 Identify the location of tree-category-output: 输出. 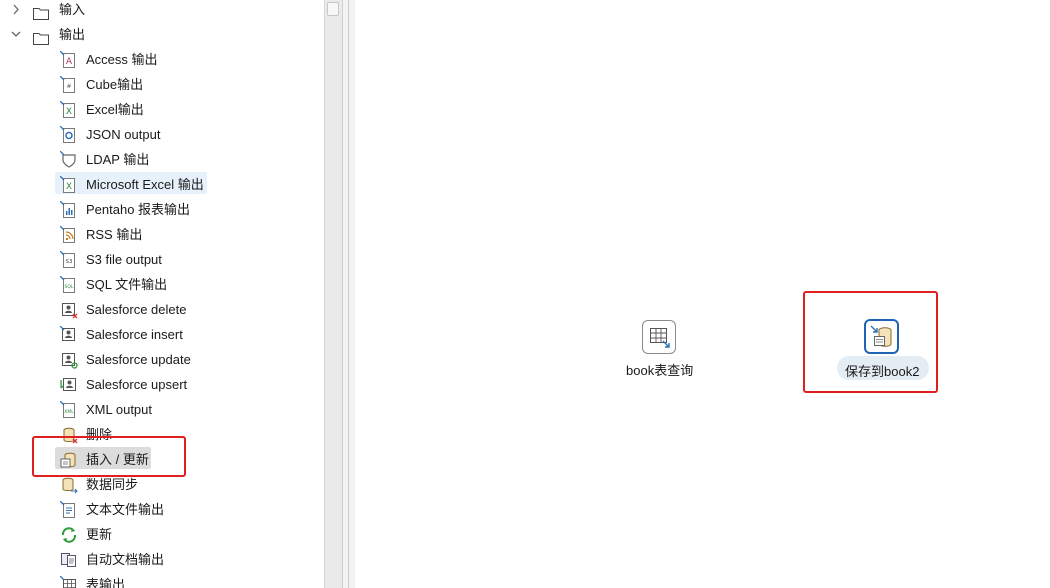
(162, 34).